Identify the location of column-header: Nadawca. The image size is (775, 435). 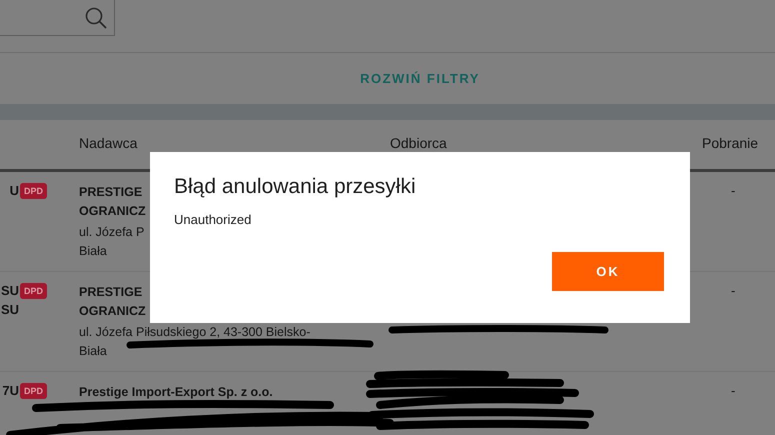
(108, 143).